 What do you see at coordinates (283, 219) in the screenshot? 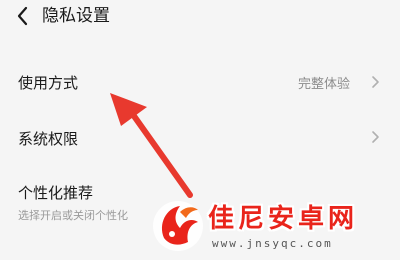
I see `watermark-title: 佳尼安卓网` at bounding box center [283, 219].